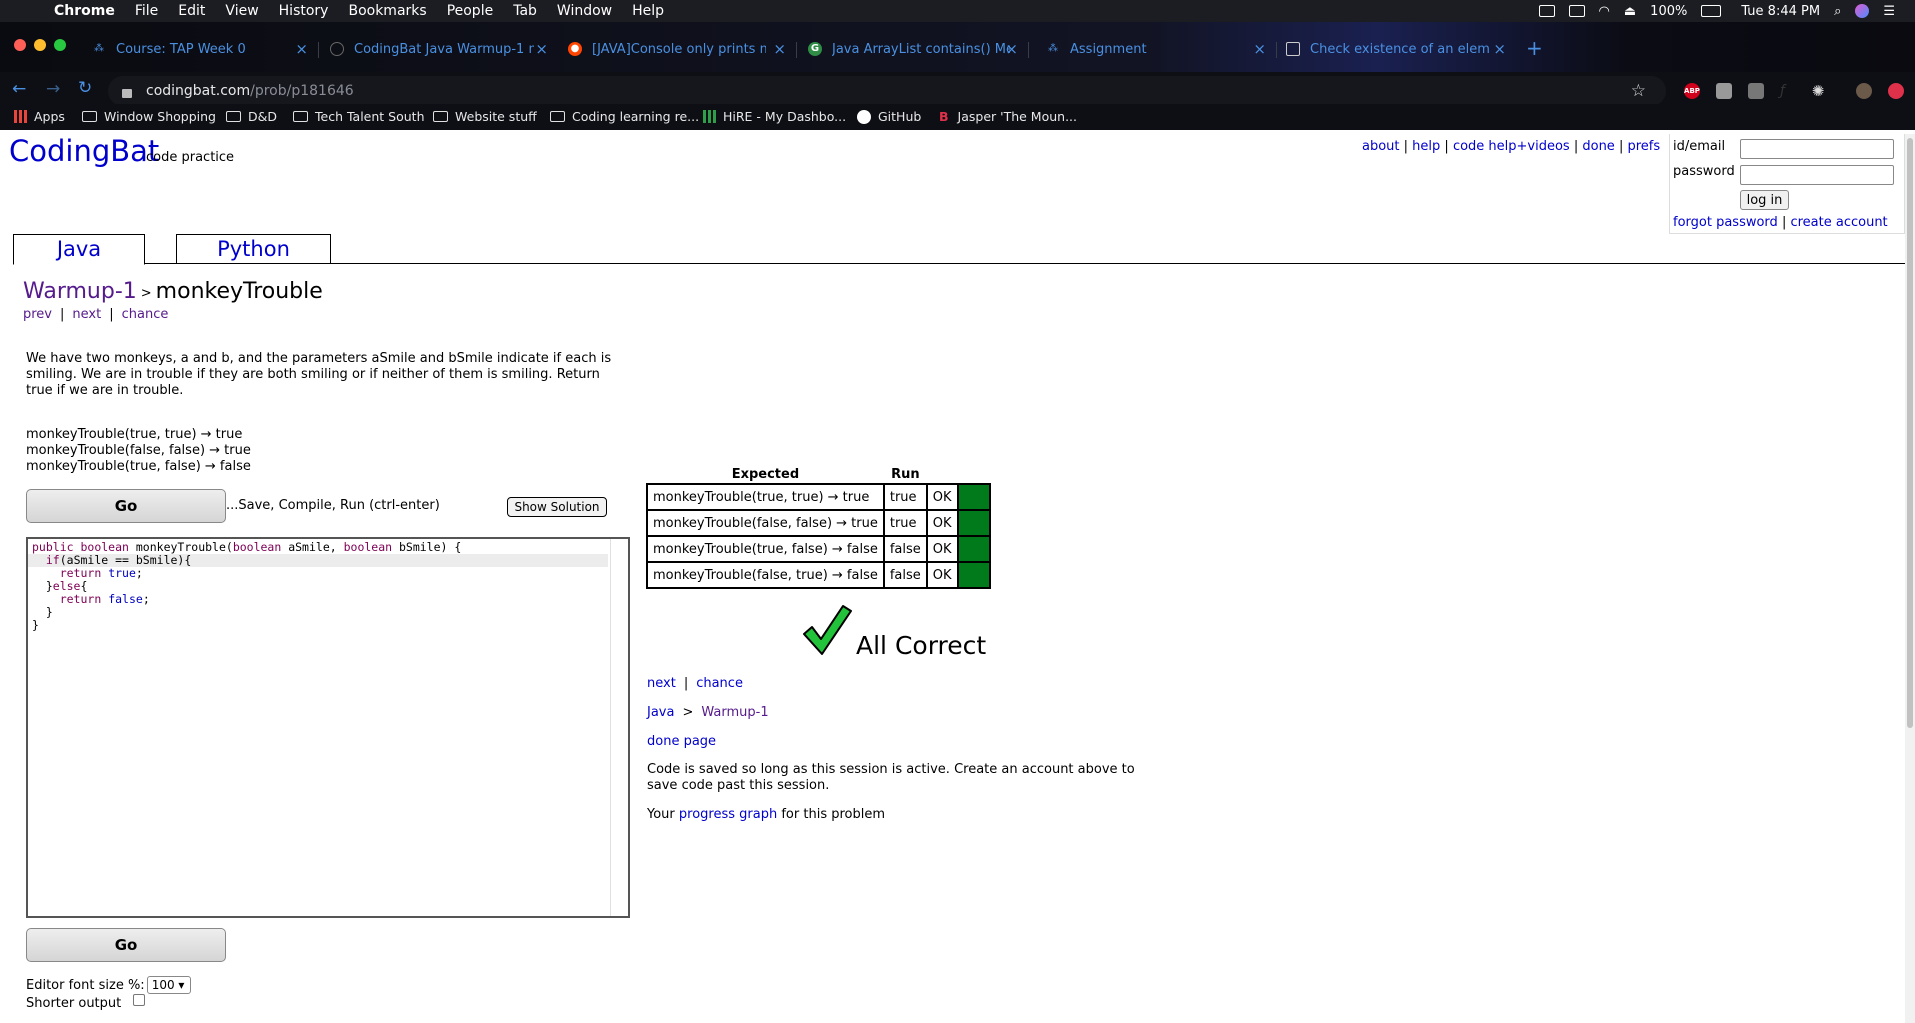 Image resolution: width=1915 pixels, height=1023 pixels. Describe the element at coordinates (1838, 222) in the screenshot. I see `create-account-link: create account` at that location.